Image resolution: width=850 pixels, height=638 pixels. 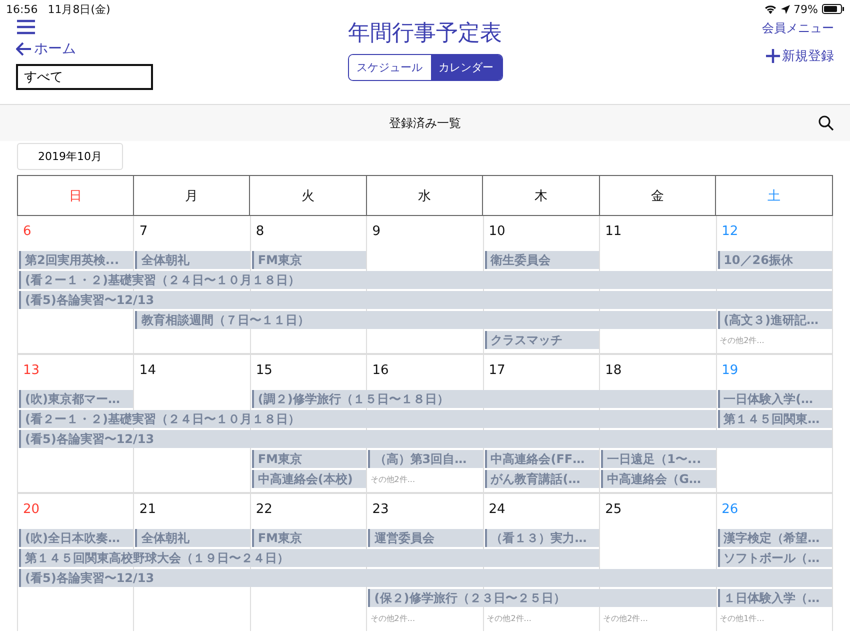 What do you see at coordinates (27, 231) in the screenshot?
I see `day-number: 6` at bounding box center [27, 231].